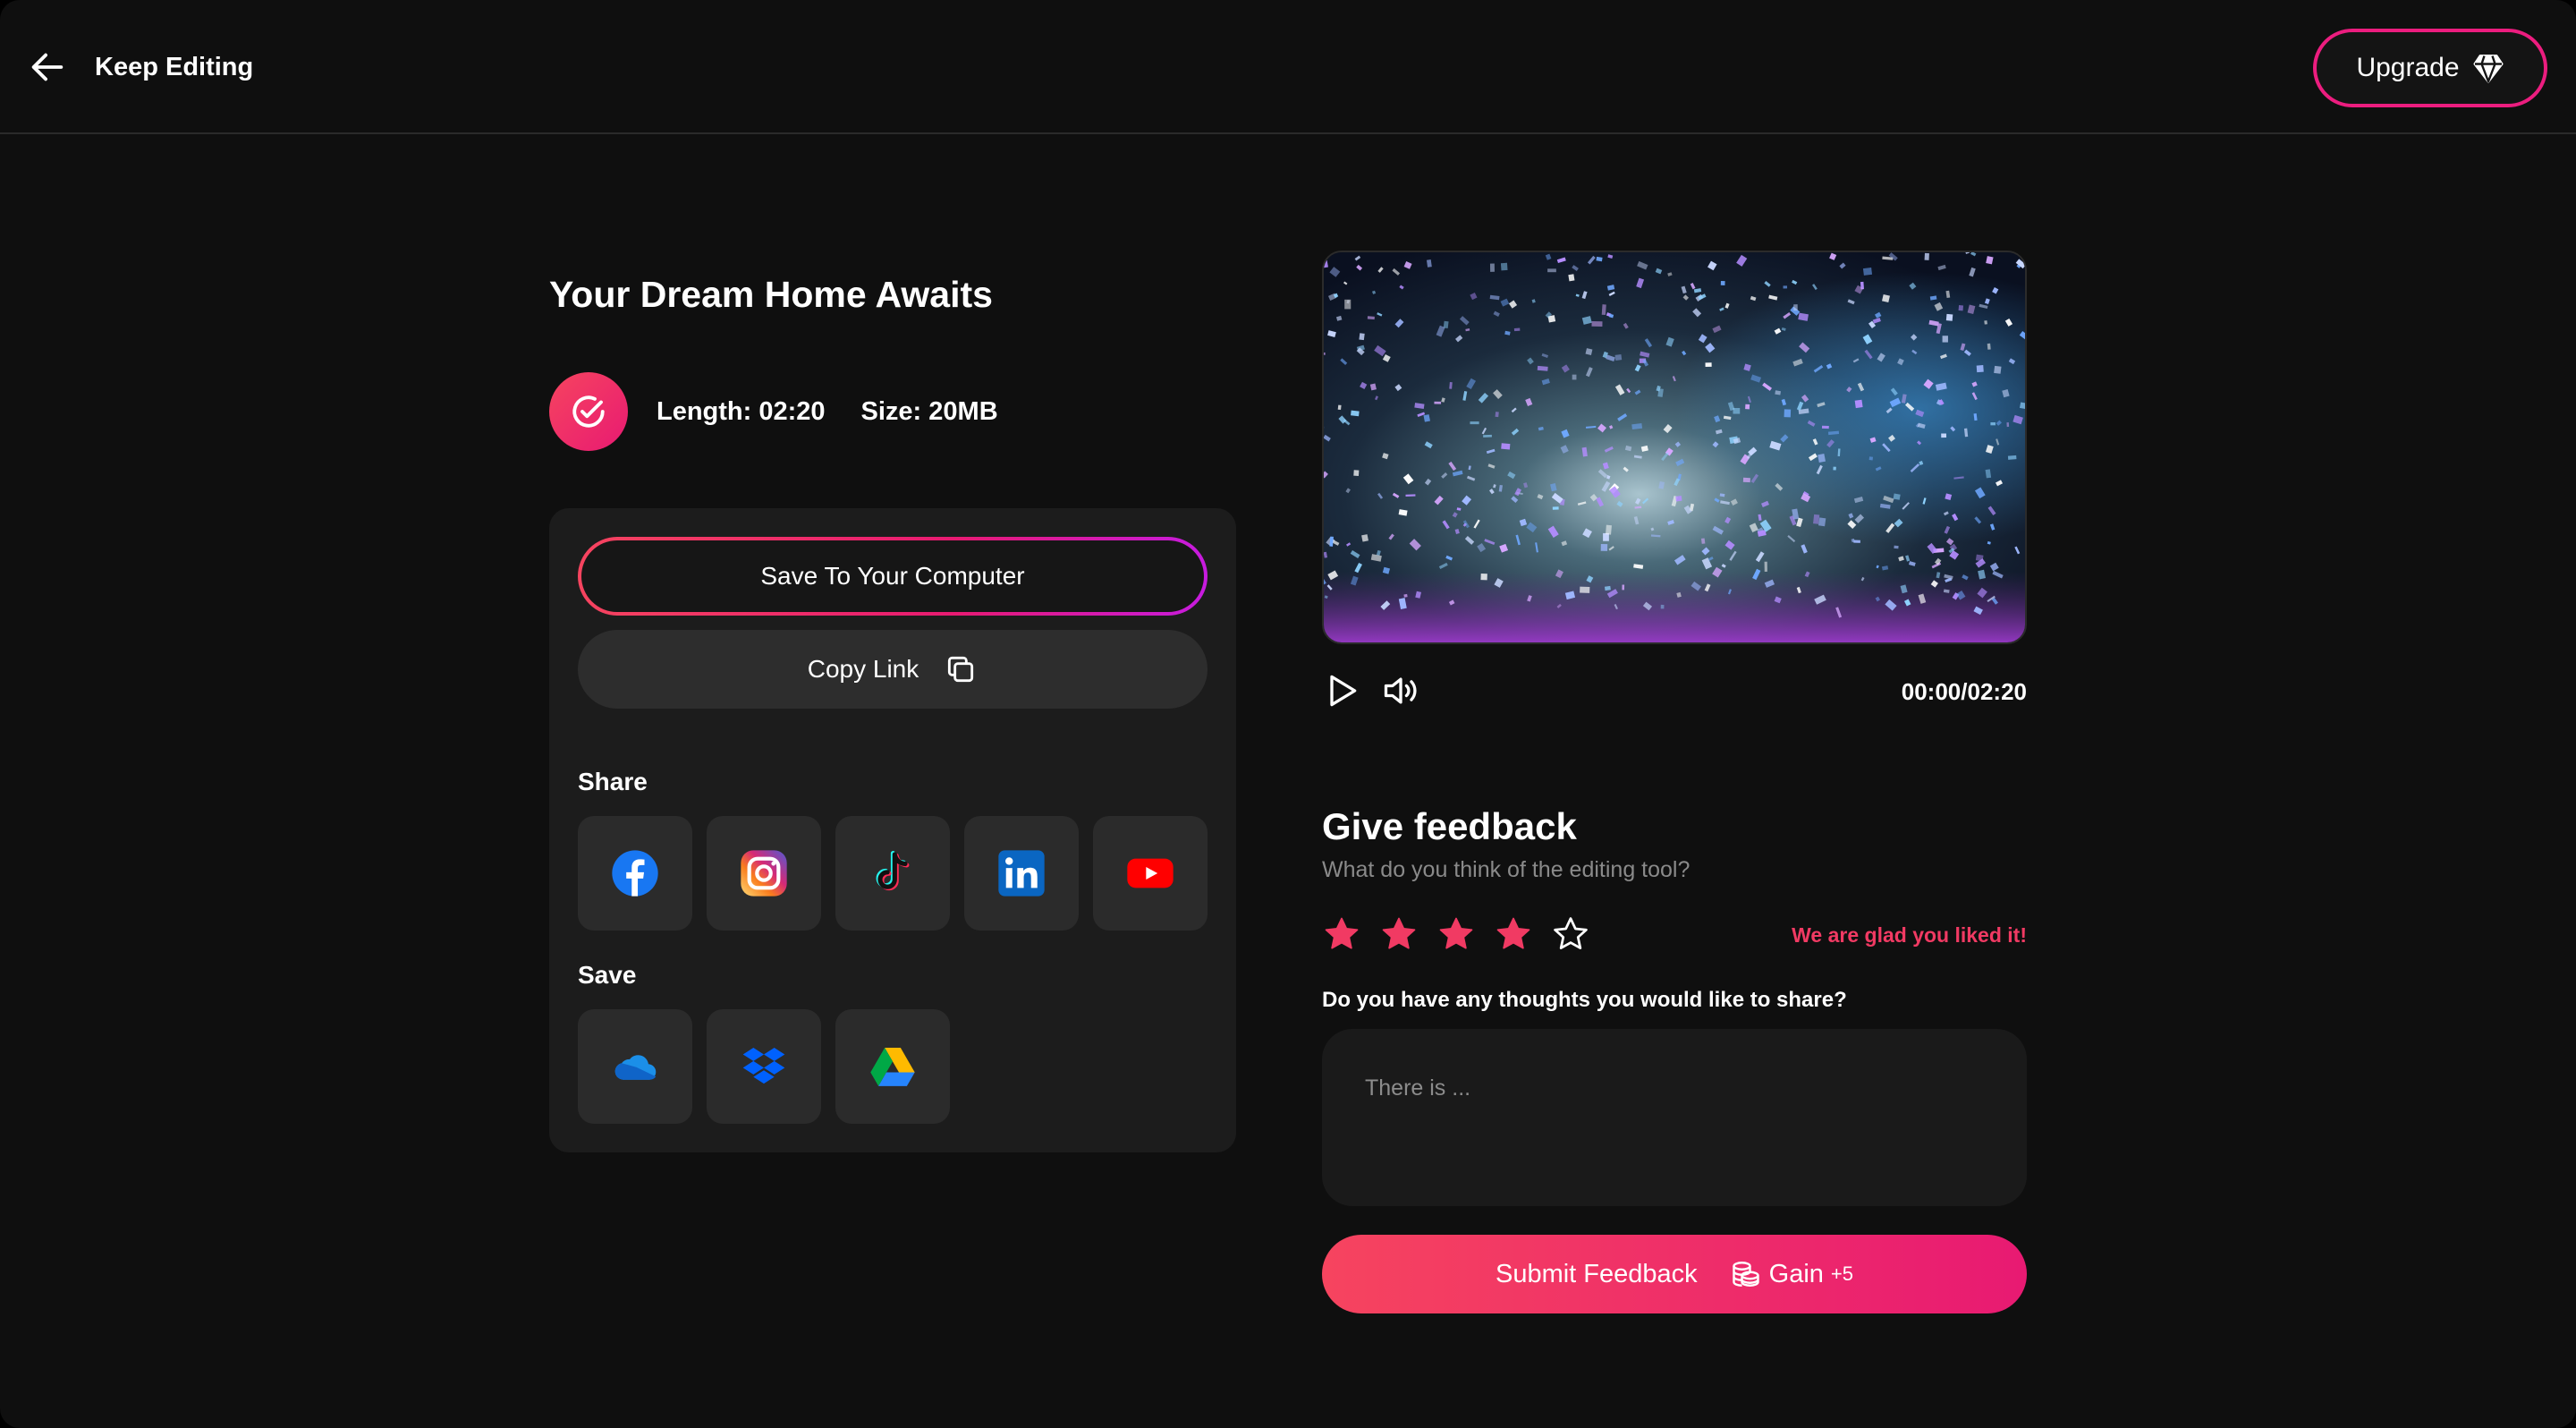  I want to click on copy-link-button: Copy Link, so click(893, 669).